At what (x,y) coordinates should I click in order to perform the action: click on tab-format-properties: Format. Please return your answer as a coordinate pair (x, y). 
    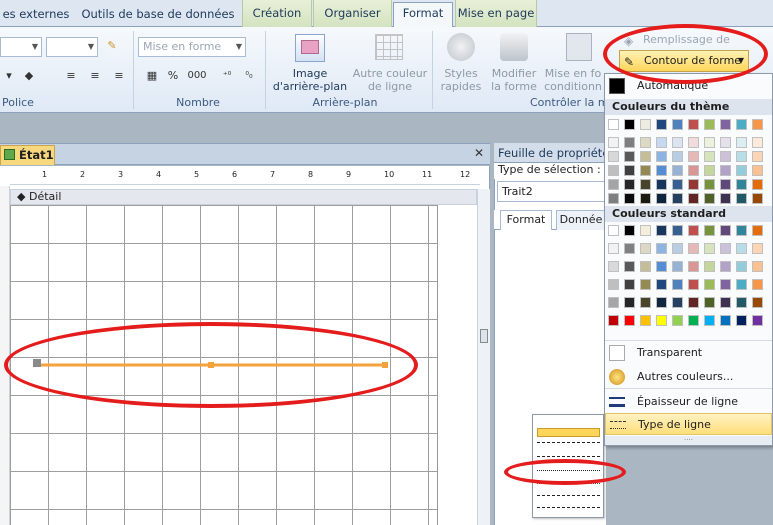
    Looking at the image, I should click on (526, 220).